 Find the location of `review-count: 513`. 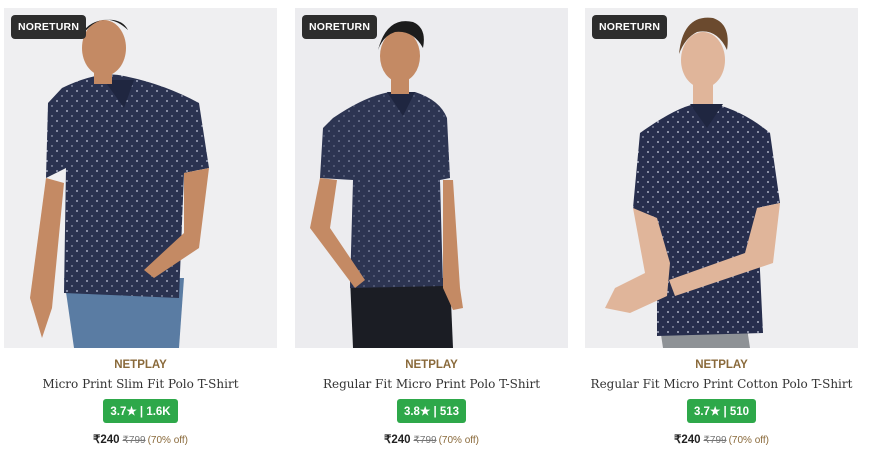

review-count: 513 is located at coordinates (449, 412).